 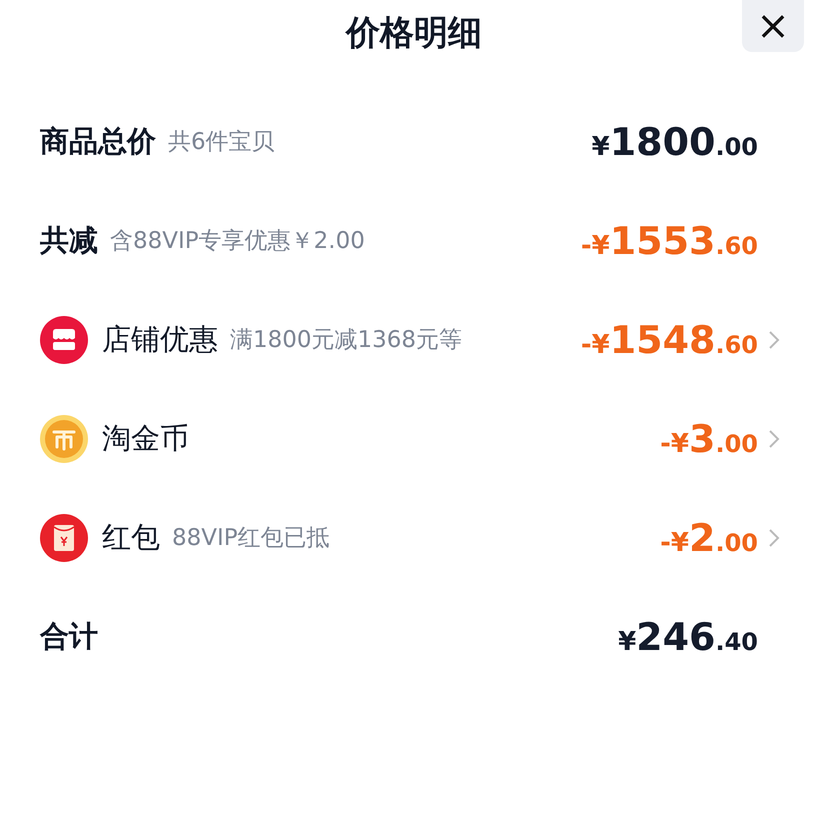 I want to click on coin-icon, so click(x=64, y=438).